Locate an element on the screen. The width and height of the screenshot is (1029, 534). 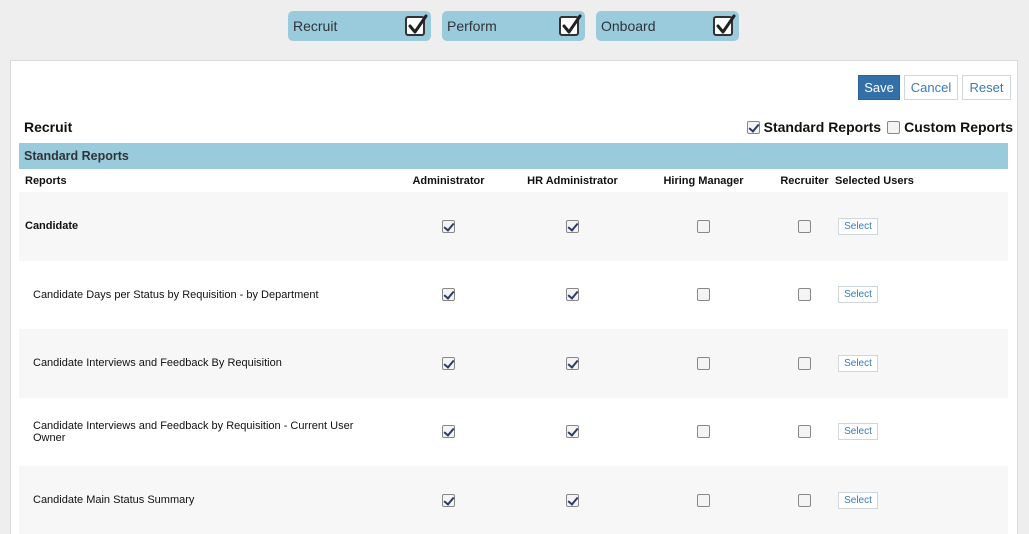
column-header-recruiter: Recruiter is located at coordinates (804, 180).